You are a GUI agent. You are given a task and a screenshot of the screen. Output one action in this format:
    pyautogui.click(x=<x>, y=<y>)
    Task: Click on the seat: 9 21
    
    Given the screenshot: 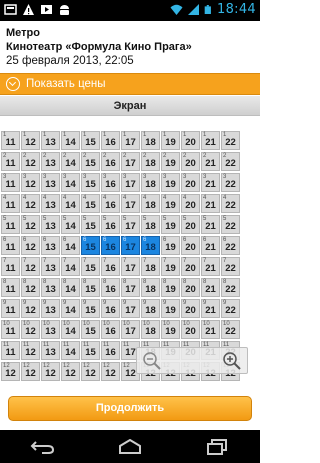 What is the action you would take?
    pyautogui.click(x=210, y=308)
    